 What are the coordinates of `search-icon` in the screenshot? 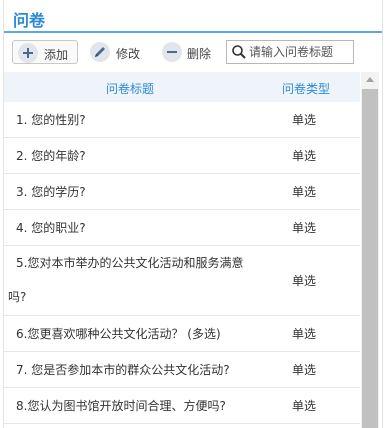 It's located at (239, 52).